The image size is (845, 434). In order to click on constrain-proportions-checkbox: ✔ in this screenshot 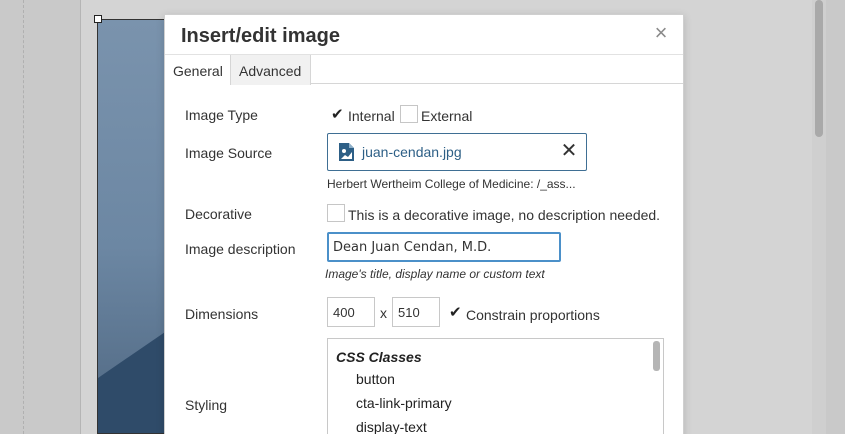, I will do `click(454, 312)`.